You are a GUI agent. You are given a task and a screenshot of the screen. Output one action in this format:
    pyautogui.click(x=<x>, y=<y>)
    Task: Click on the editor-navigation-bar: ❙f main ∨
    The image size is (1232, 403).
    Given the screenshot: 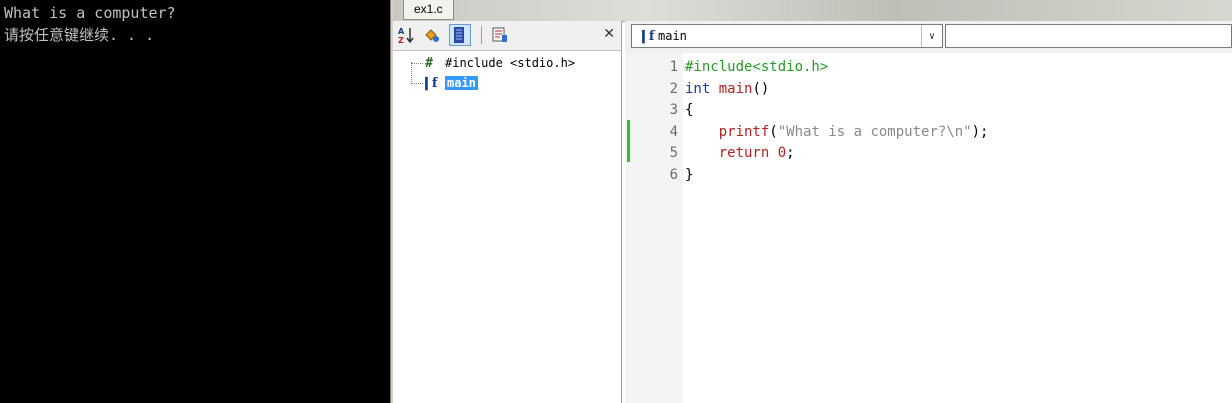 What is the action you would take?
    pyautogui.click(x=928, y=37)
    